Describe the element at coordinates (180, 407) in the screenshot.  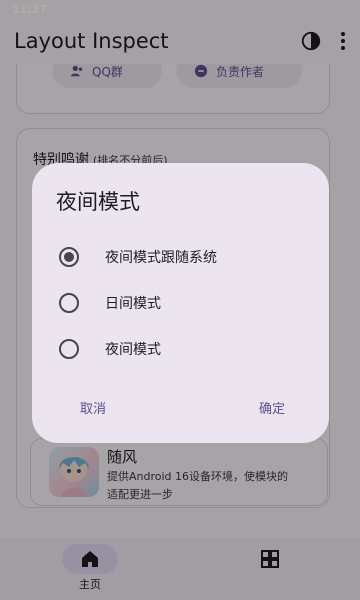
I see `dialog-actions: 取消 确定` at that location.